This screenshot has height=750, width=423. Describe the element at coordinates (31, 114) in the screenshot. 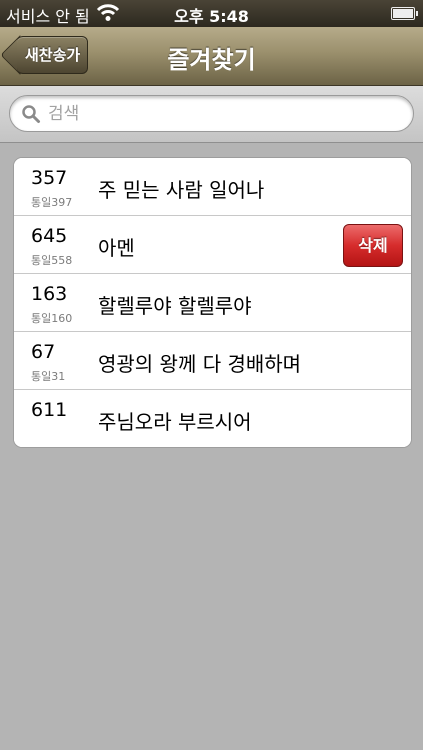

I see `search-icon` at that location.